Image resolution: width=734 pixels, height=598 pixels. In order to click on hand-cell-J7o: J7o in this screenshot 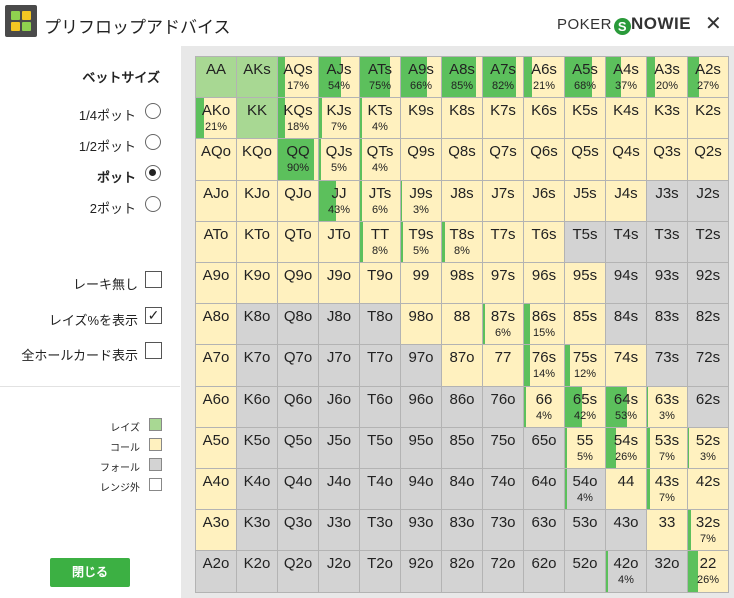, I will do `click(339, 365)`.